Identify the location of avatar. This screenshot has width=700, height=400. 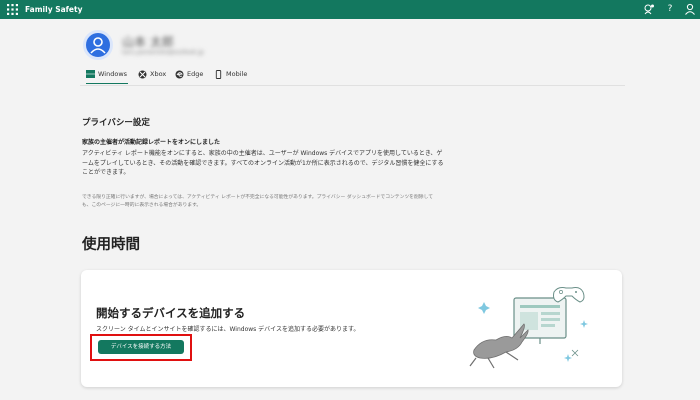
(98, 45).